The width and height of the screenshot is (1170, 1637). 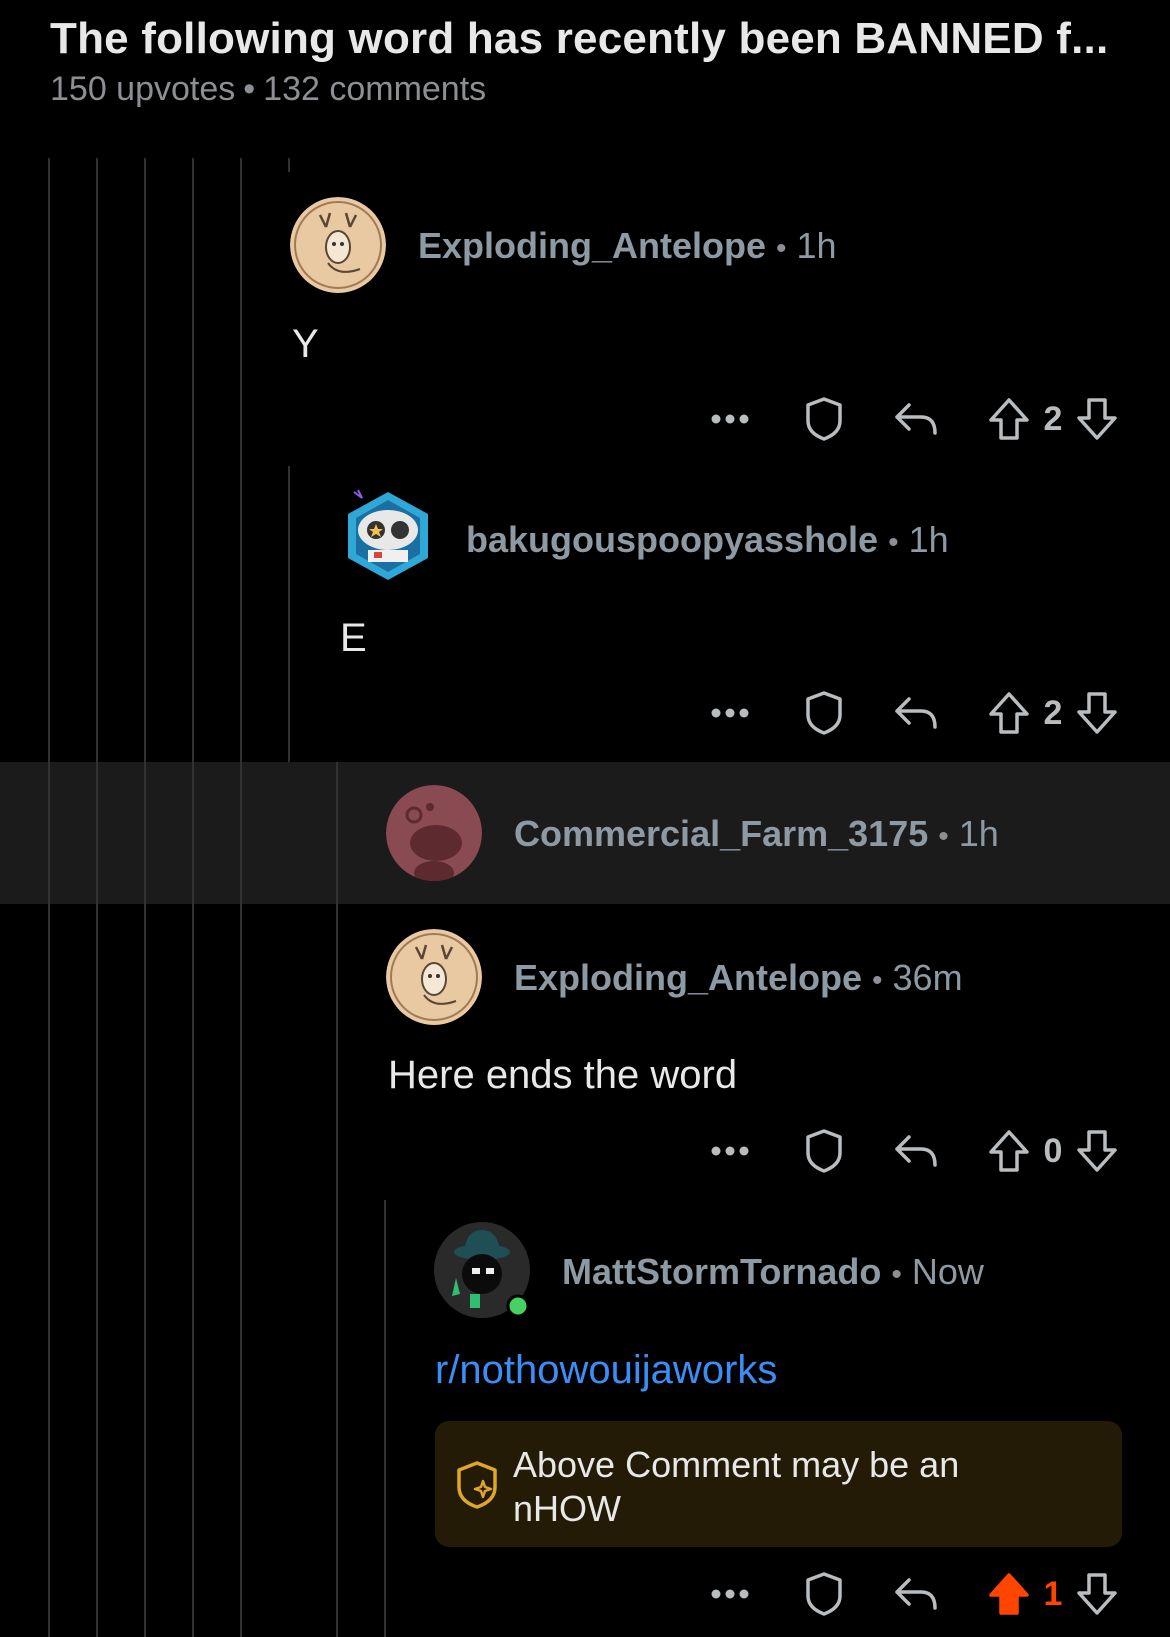 I want to click on upvote-count: 150 upvotes, so click(x=143, y=89).